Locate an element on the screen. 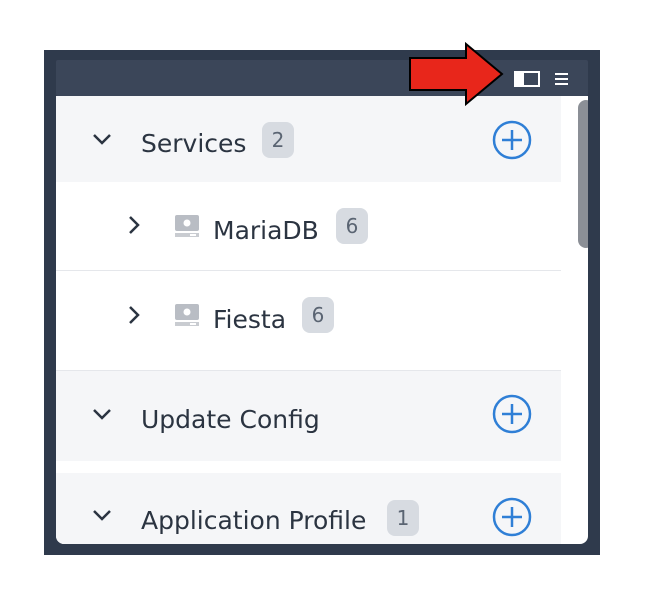  section-title: Services is located at coordinates (194, 143).